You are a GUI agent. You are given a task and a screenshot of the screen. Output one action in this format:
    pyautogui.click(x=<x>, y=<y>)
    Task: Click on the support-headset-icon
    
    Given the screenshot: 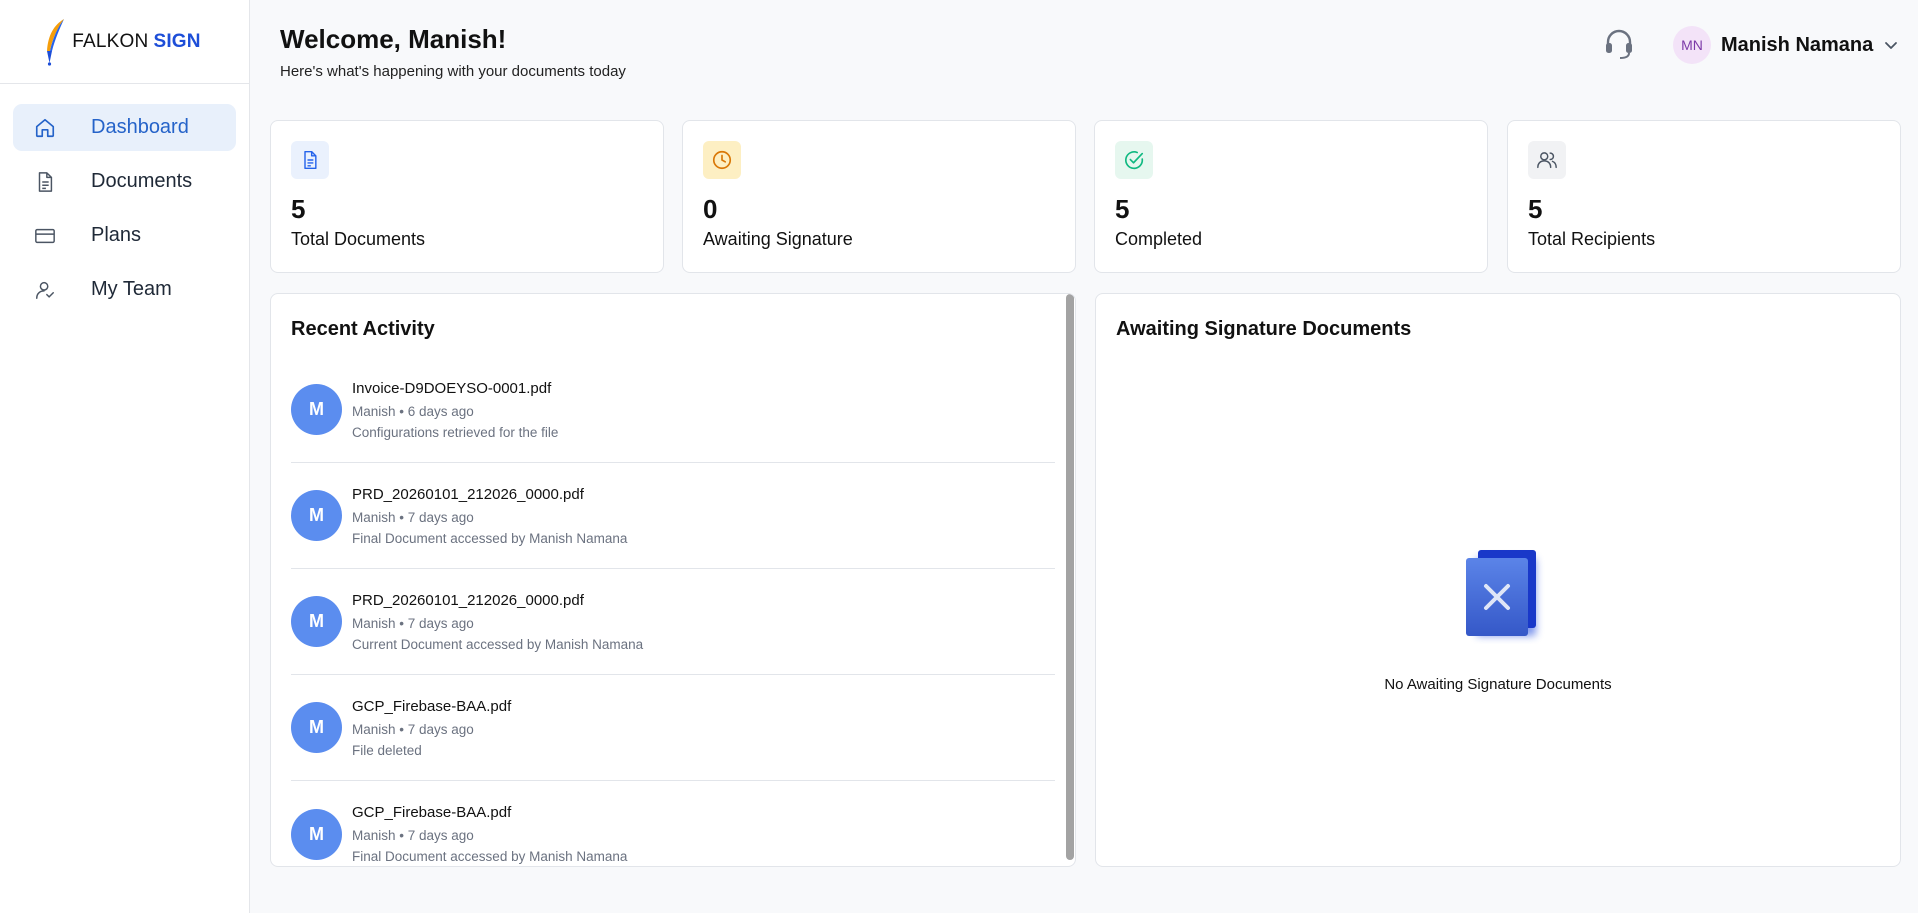 What is the action you would take?
    pyautogui.click(x=1619, y=44)
    